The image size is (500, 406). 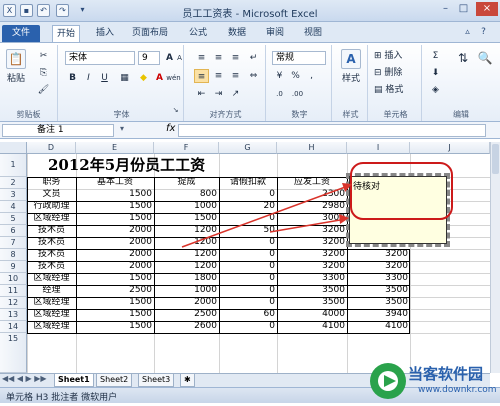 What do you see at coordinates (186, 195) in the screenshot?
I see `table-cell: 800` at bounding box center [186, 195].